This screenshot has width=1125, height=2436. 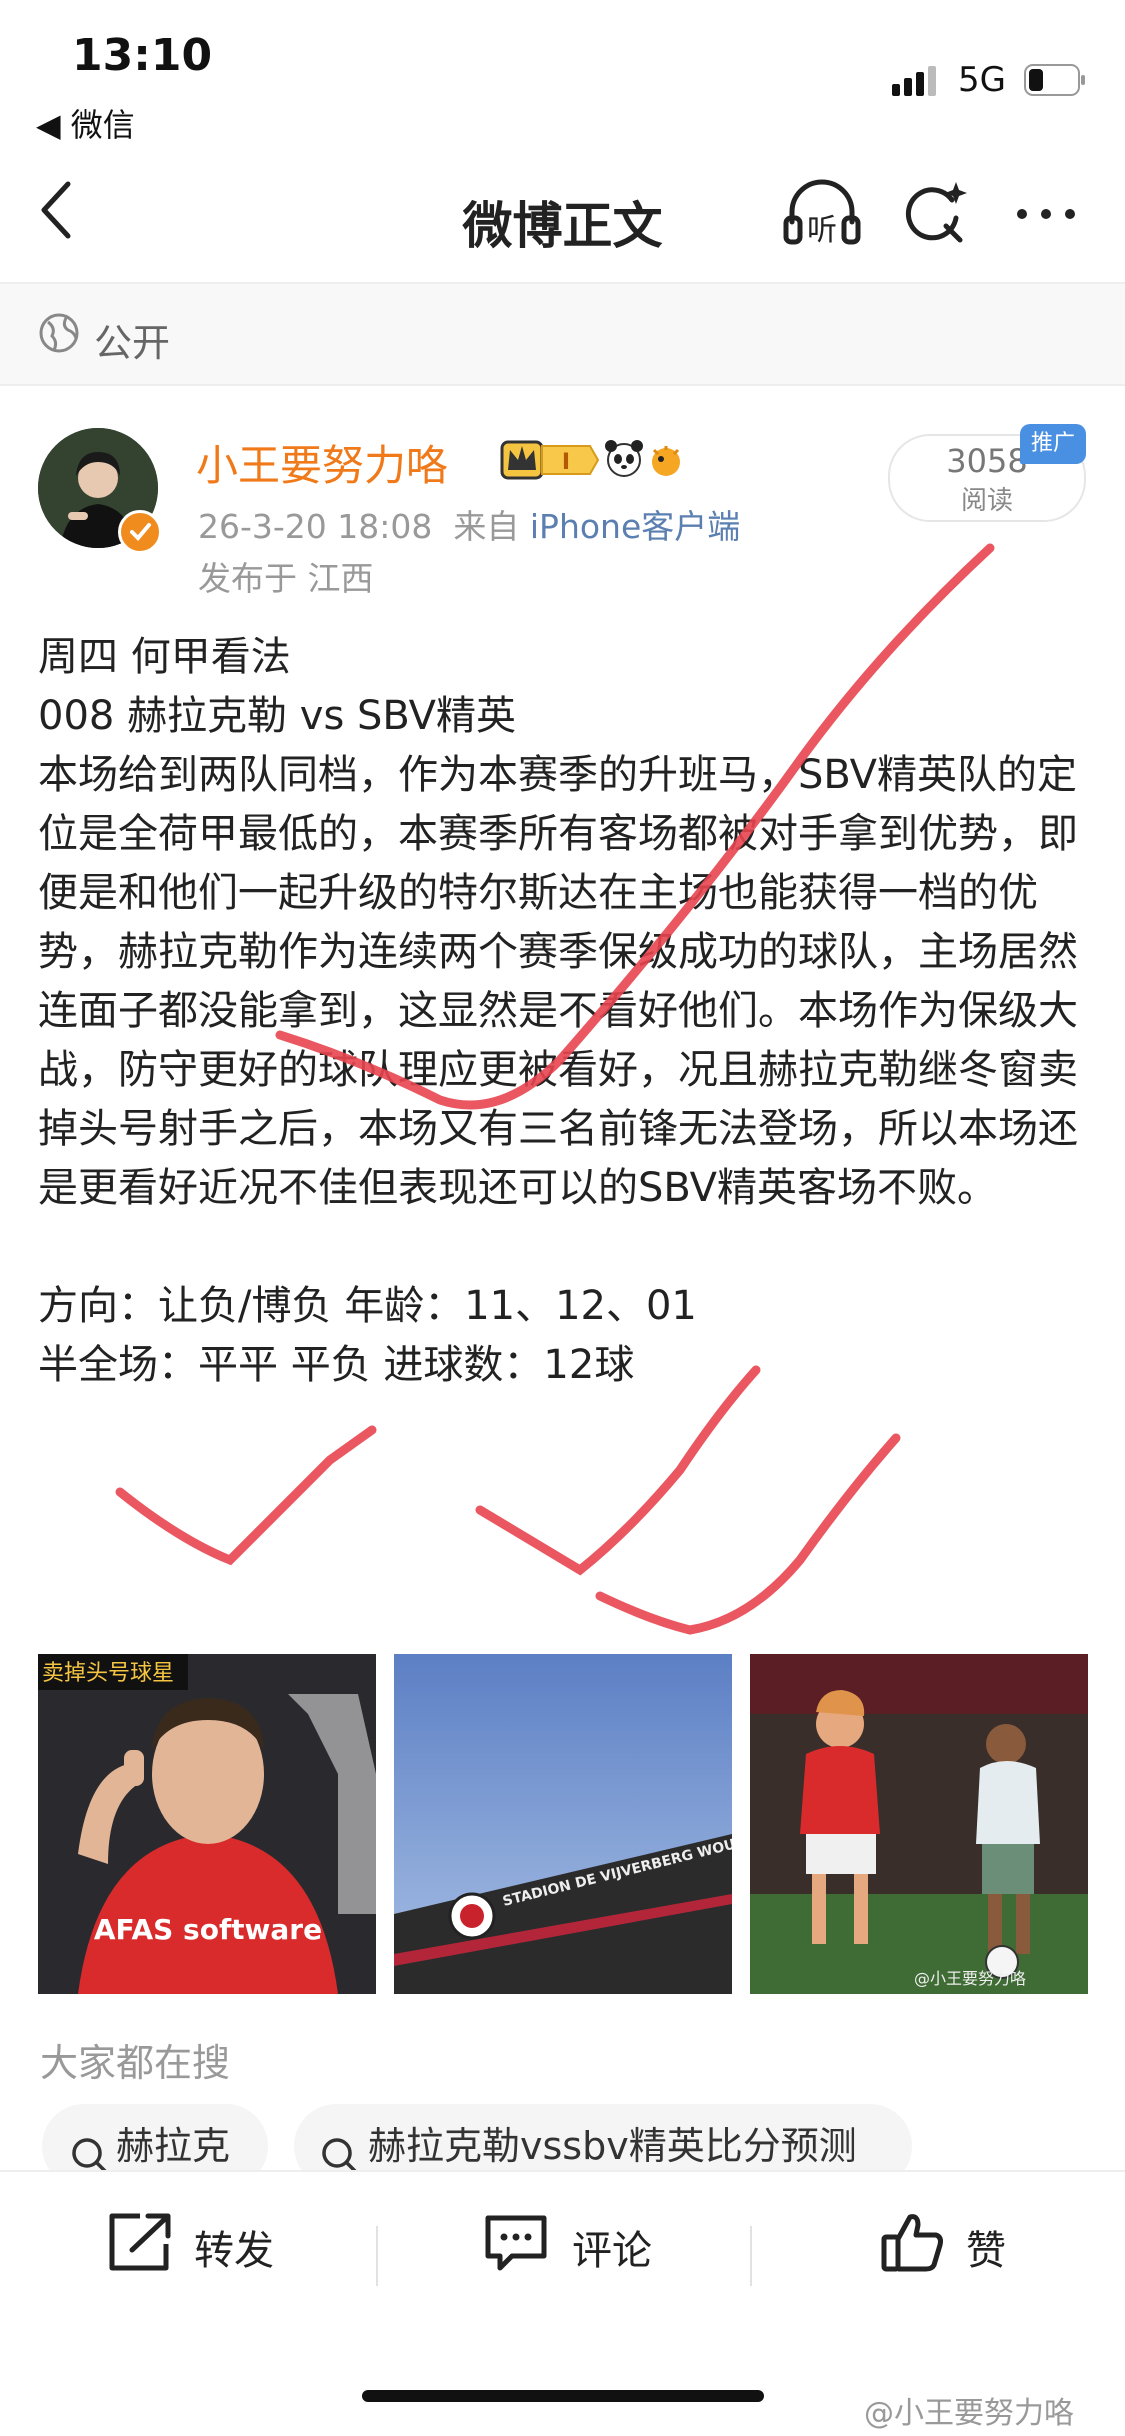 What do you see at coordinates (563, 1247) in the screenshot?
I see `post-spacer` at bounding box center [563, 1247].